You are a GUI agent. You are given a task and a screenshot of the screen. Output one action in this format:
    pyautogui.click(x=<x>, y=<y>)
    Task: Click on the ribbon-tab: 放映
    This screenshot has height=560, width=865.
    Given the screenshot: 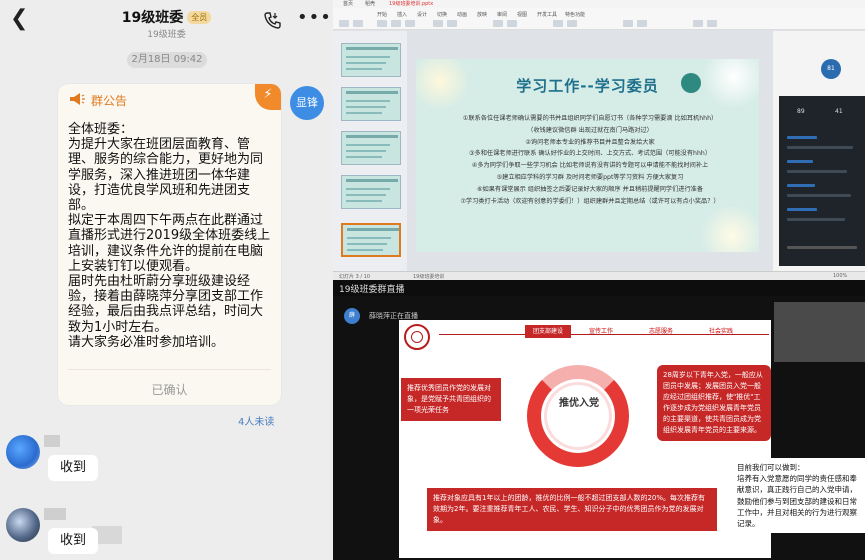 What is the action you would take?
    pyautogui.click(x=482, y=14)
    